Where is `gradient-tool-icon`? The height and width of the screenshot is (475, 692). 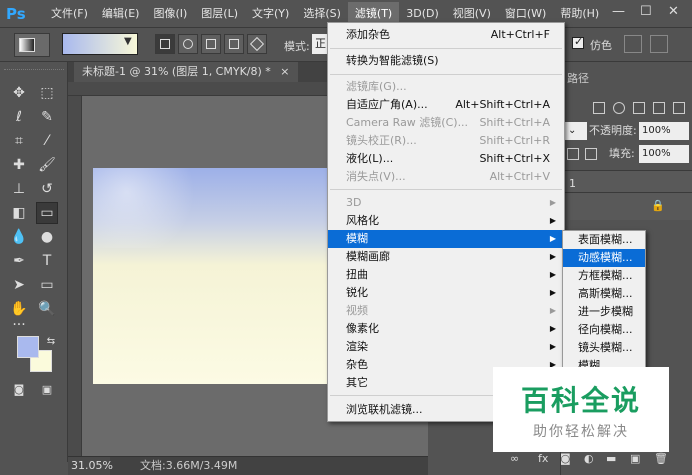 gradient-tool-icon is located at coordinates (27, 45).